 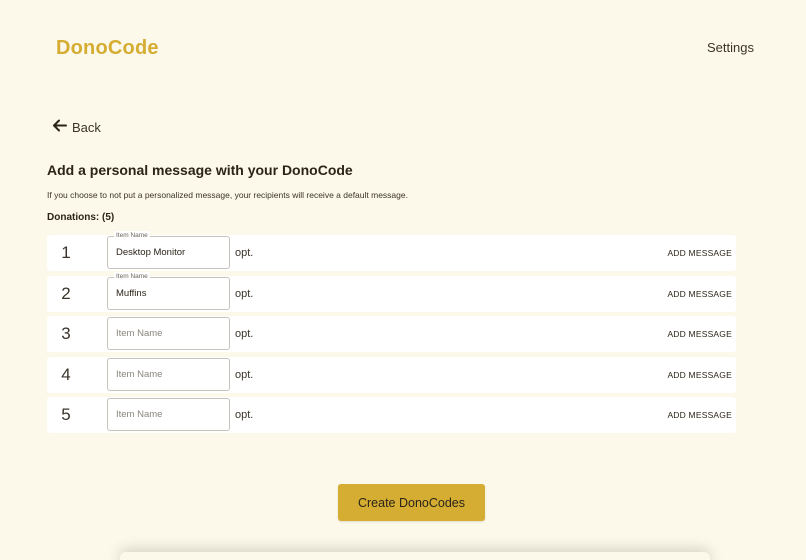 I want to click on row-number: 3, so click(x=66, y=333).